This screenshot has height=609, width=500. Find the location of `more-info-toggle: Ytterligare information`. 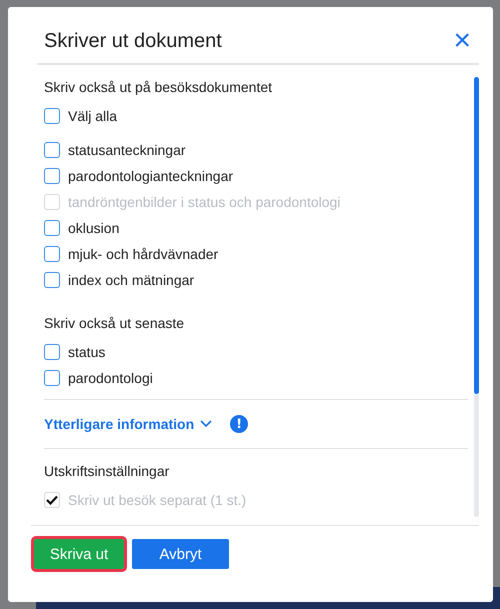

more-info-toggle: Ytterligare information is located at coordinates (128, 424).